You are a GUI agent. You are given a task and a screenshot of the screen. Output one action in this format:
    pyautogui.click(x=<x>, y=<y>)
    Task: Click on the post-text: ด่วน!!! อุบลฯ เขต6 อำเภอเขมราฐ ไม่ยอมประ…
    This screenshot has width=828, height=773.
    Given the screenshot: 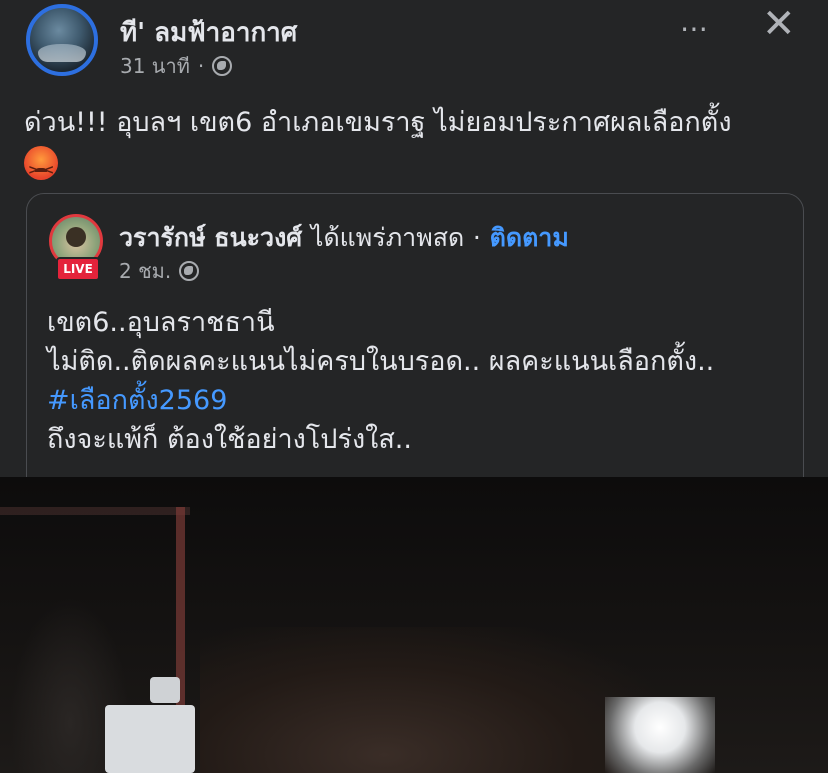 What is the action you would take?
    pyautogui.click(x=419, y=147)
    